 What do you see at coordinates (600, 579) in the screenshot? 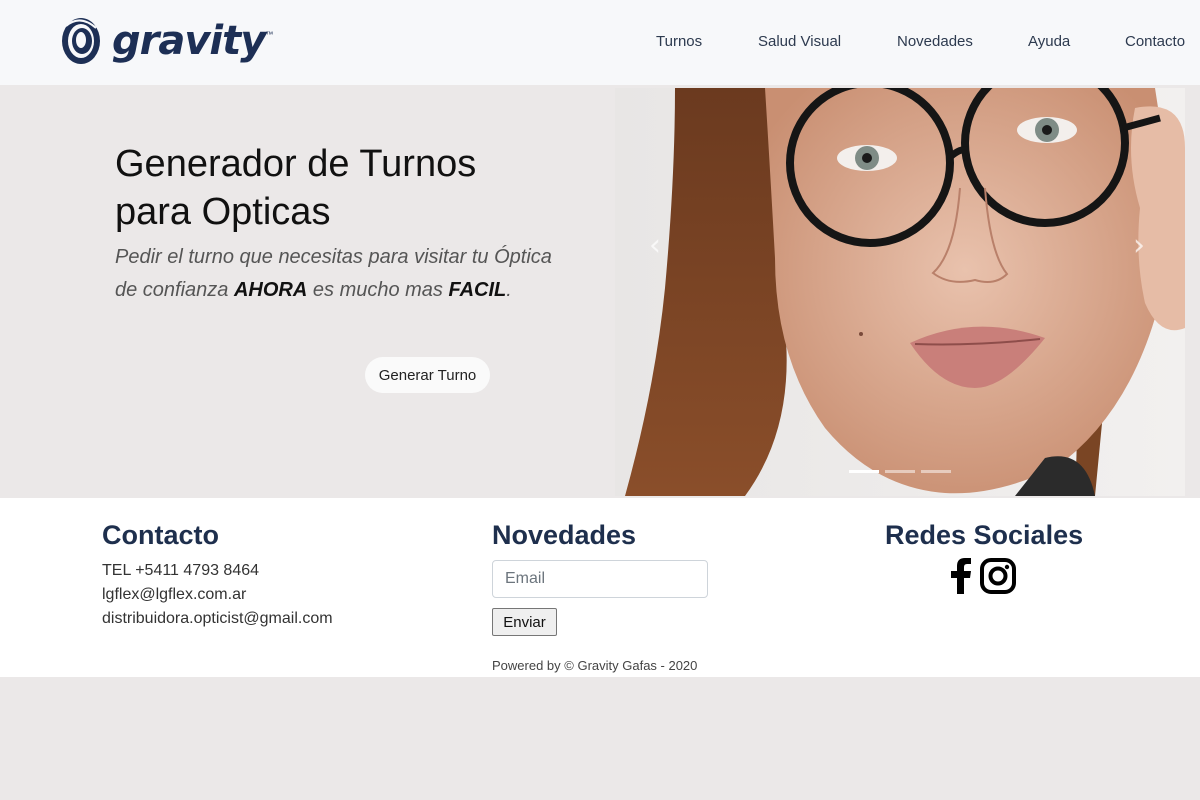
I see `newsletter-email-input` at bounding box center [600, 579].